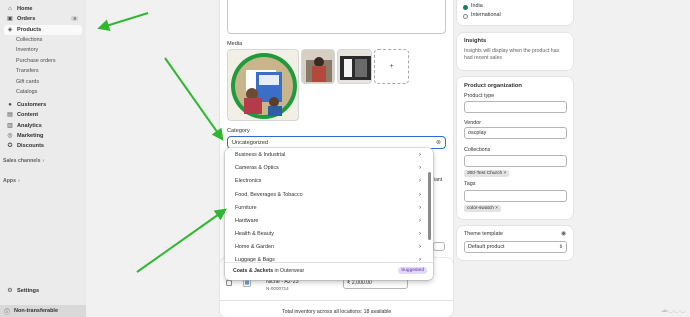 The image size is (690, 317). I want to click on category-option-label: Electronics, so click(248, 181).